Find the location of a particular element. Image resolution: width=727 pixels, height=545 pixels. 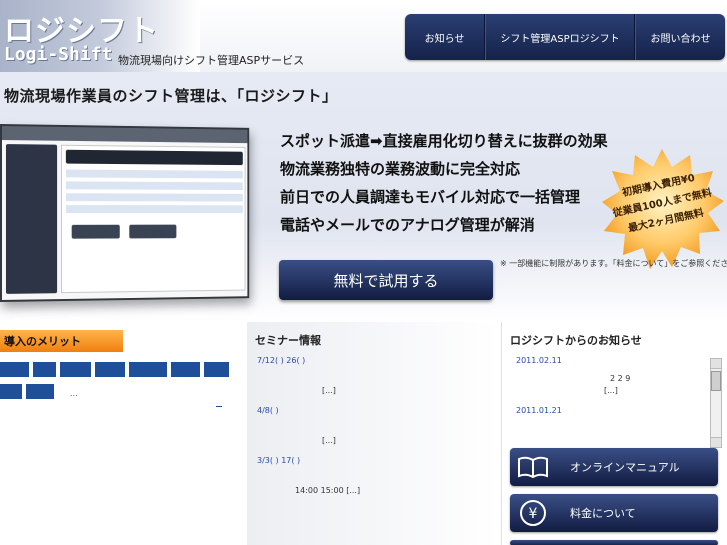

promo-burst-badge: 初期導入費用¥0 従業員100人まで無料 最大2ヶ月間無料 is located at coordinates (662, 209).